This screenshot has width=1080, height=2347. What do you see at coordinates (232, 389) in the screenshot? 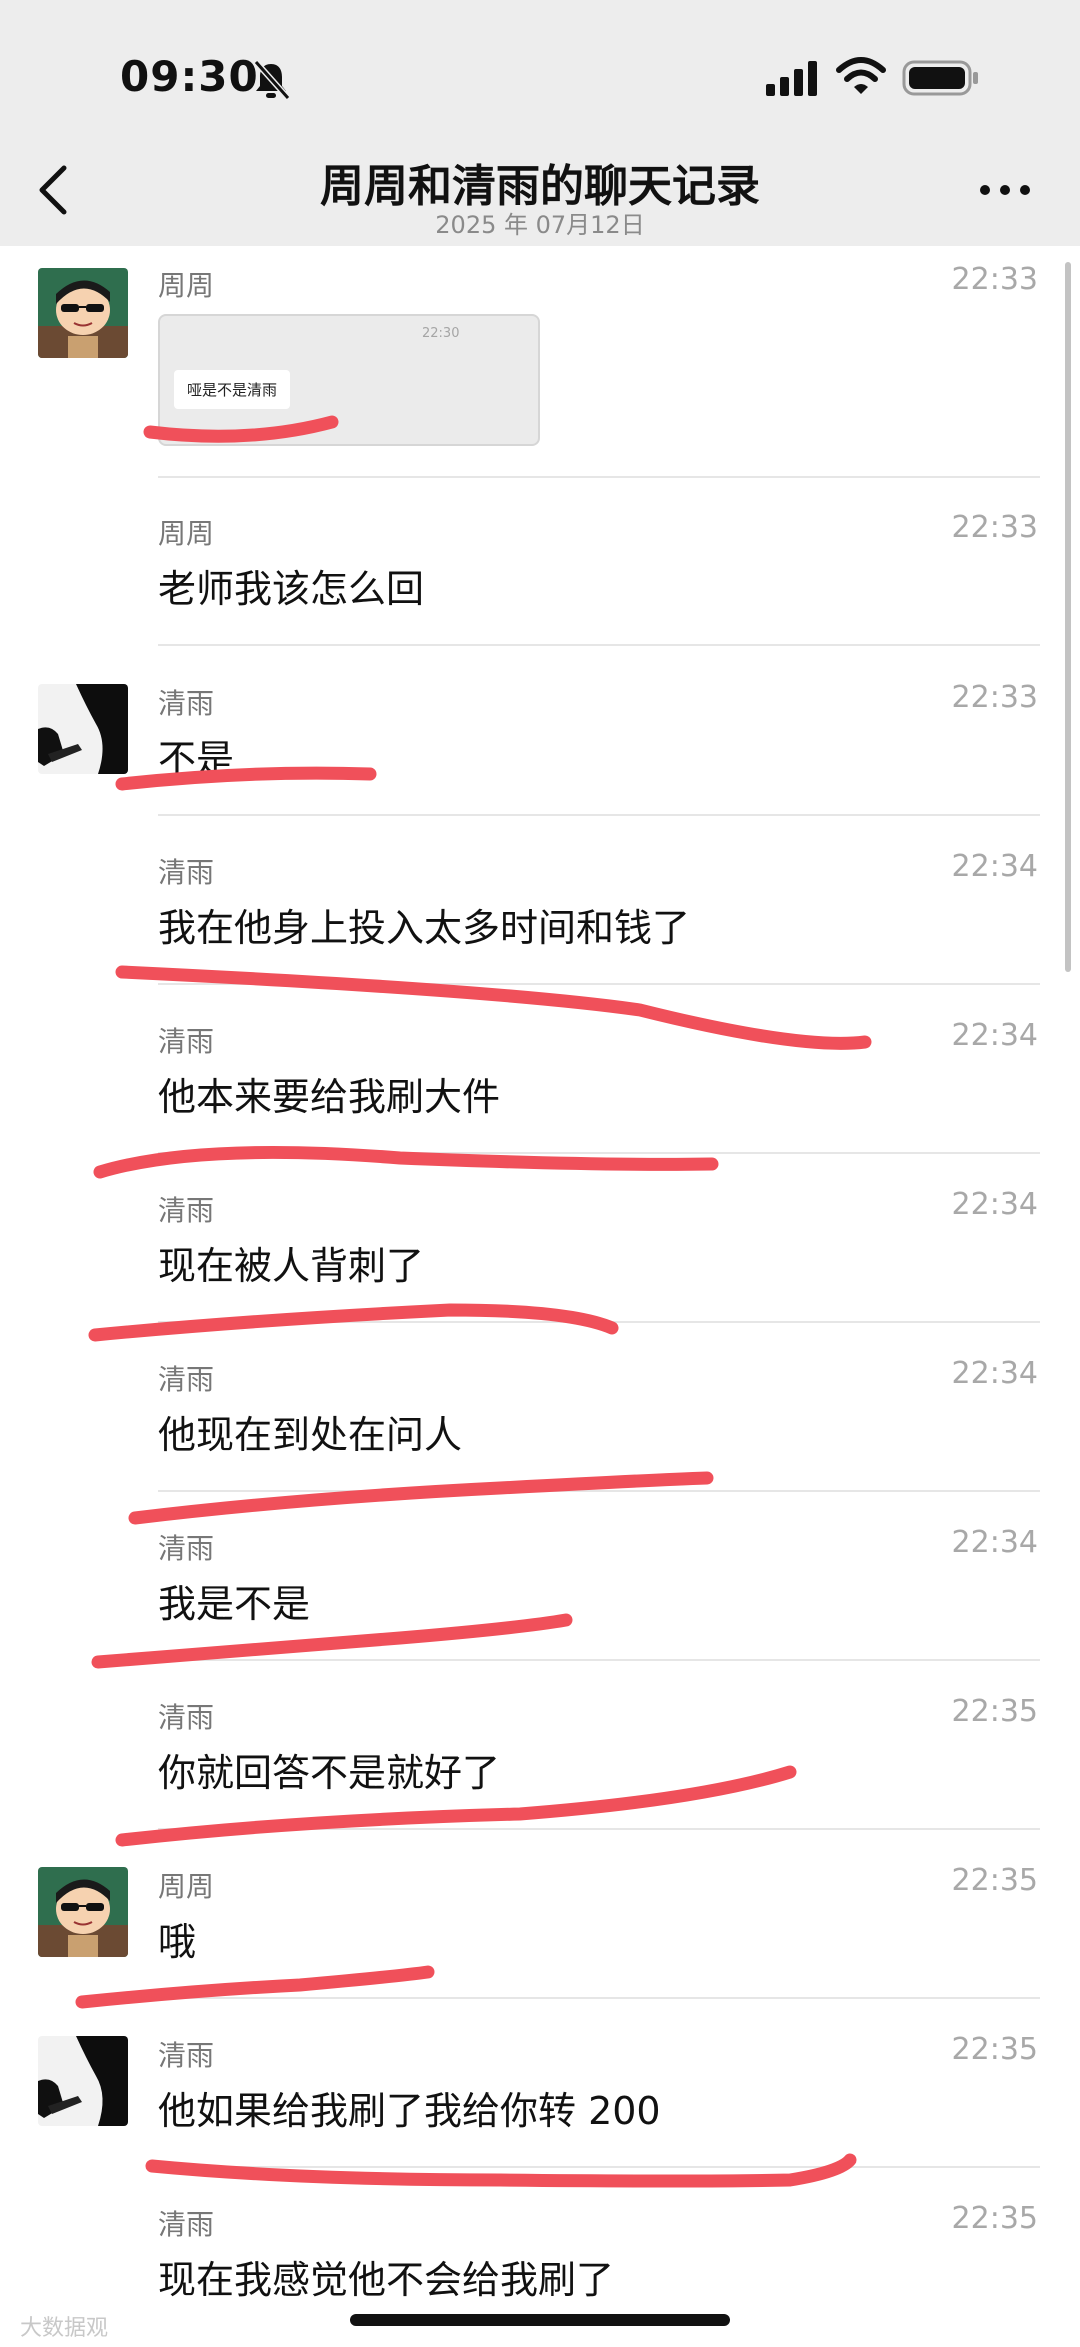
I see `image-text-bubble: 哑是不是清雨` at bounding box center [232, 389].